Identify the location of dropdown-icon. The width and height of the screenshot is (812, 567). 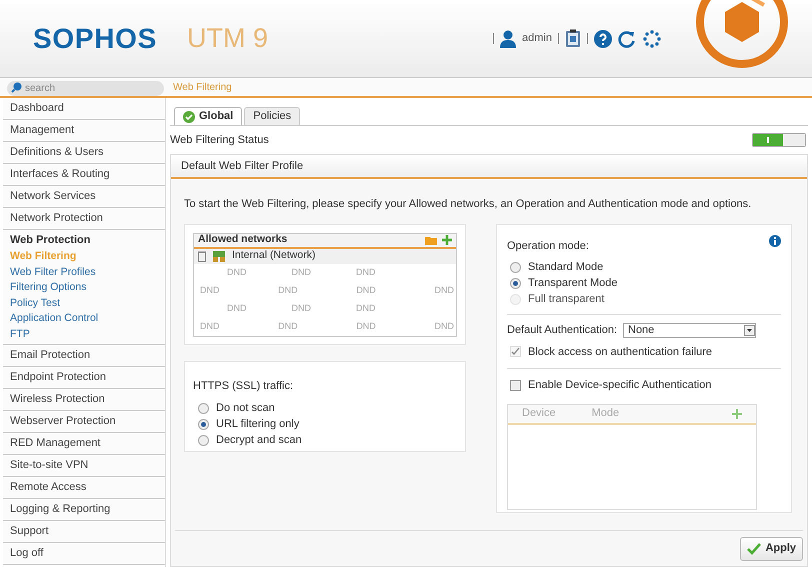
(749, 330).